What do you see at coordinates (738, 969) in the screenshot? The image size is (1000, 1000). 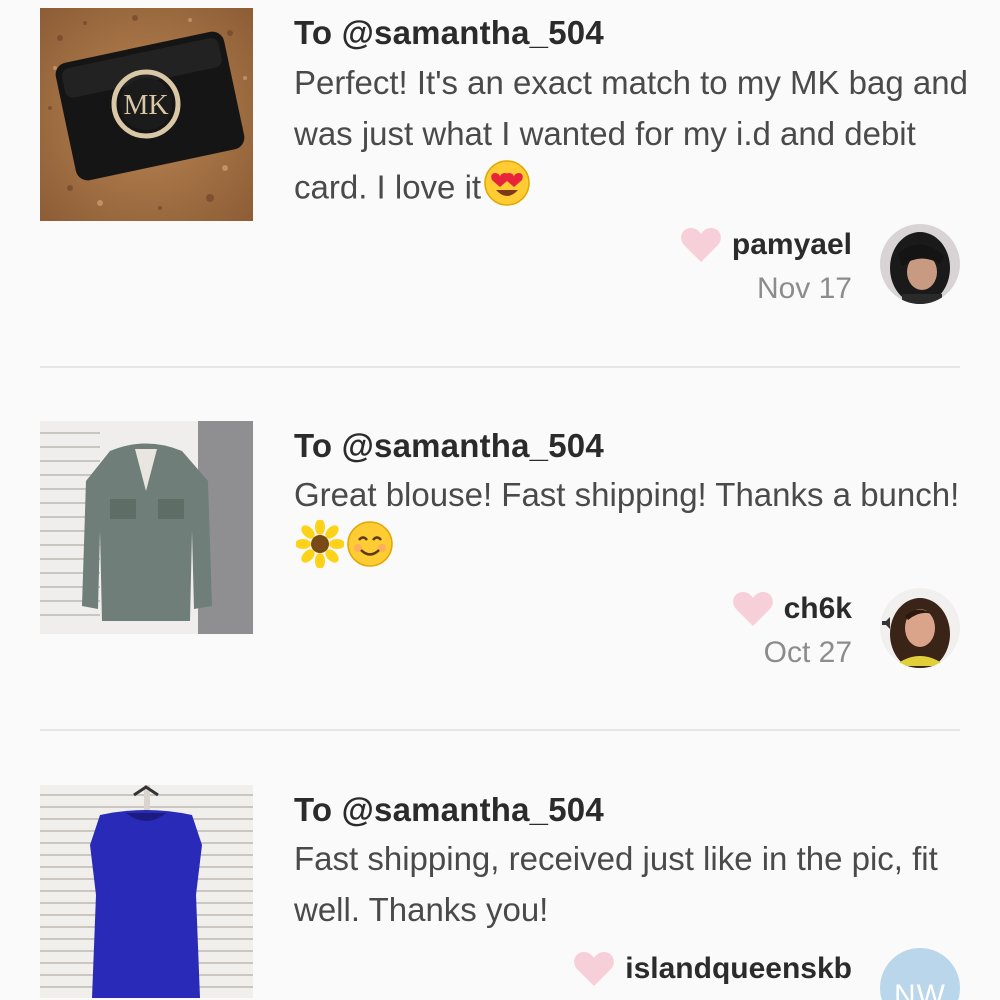 I see `reviewer-username: islandqueenskb` at bounding box center [738, 969].